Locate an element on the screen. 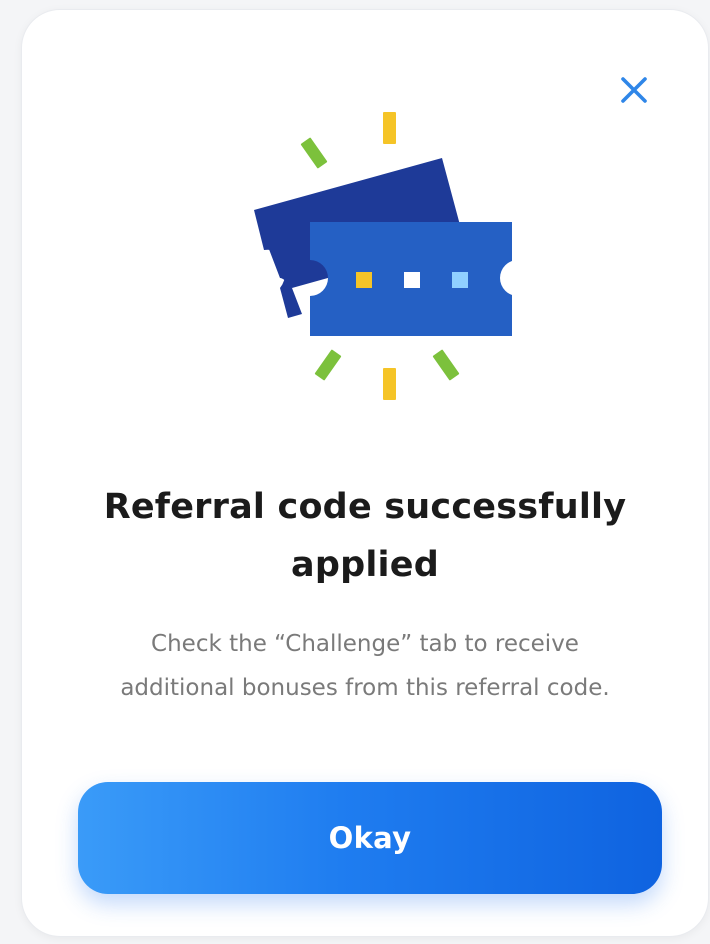 This screenshot has height=944, width=710. confetti-bottom-center is located at coordinates (389, 384).